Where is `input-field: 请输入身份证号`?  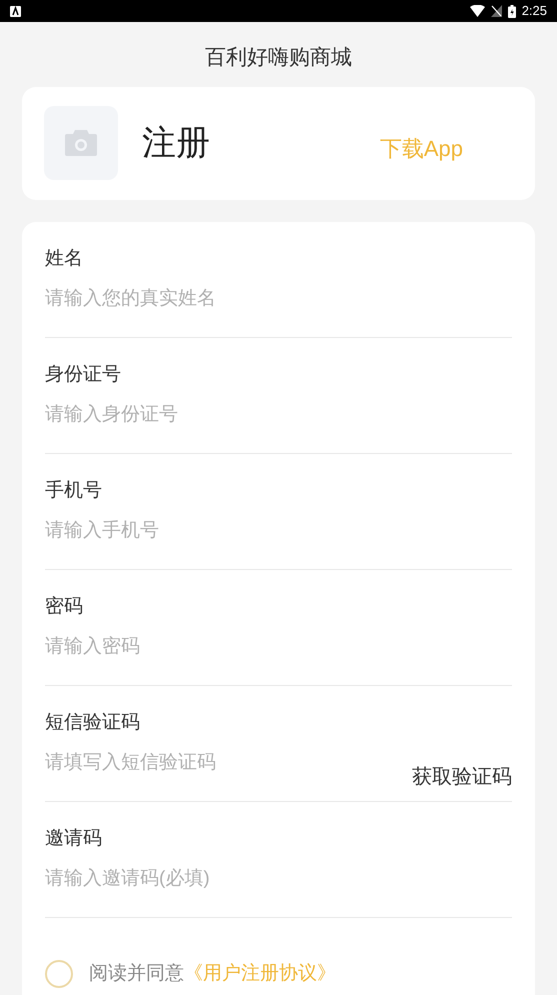
input-field: 请输入身份证号 is located at coordinates (278, 415).